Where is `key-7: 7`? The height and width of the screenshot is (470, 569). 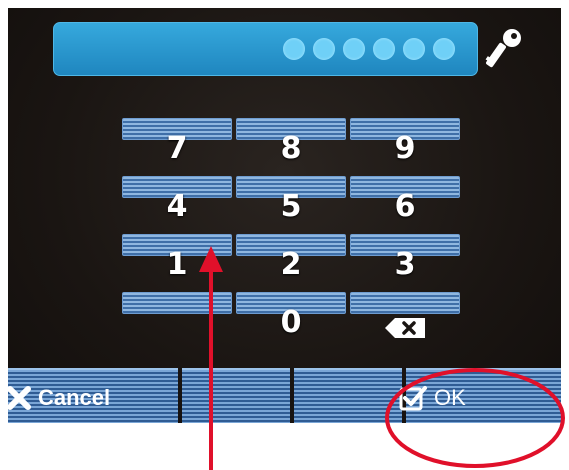
key-7: 7 is located at coordinates (177, 143).